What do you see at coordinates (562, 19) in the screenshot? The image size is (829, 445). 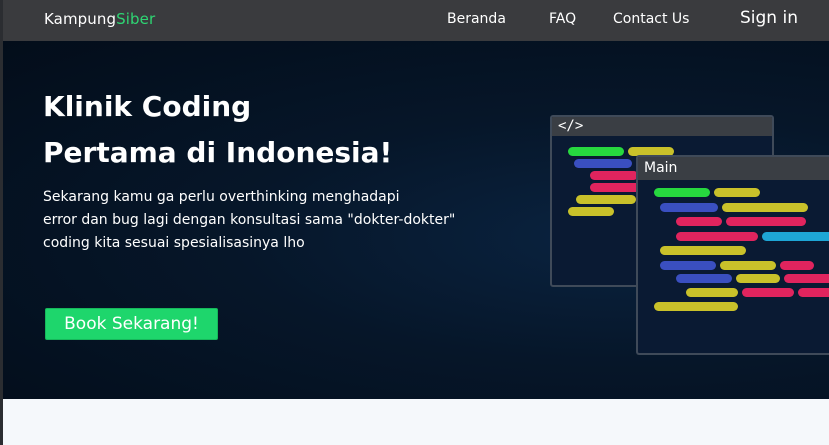 I see `nav-link-faq: FAQ` at bounding box center [562, 19].